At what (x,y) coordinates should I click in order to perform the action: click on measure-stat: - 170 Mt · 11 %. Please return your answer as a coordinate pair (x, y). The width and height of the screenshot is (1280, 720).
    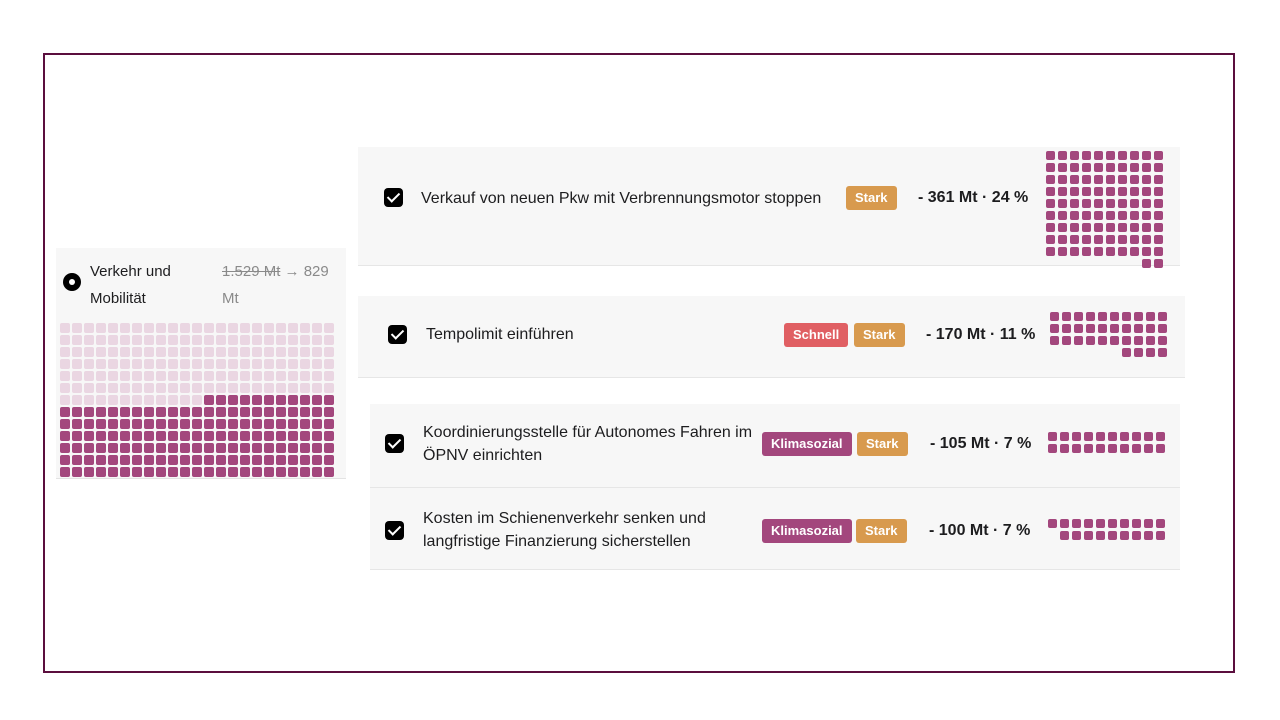
    Looking at the image, I should click on (981, 334).